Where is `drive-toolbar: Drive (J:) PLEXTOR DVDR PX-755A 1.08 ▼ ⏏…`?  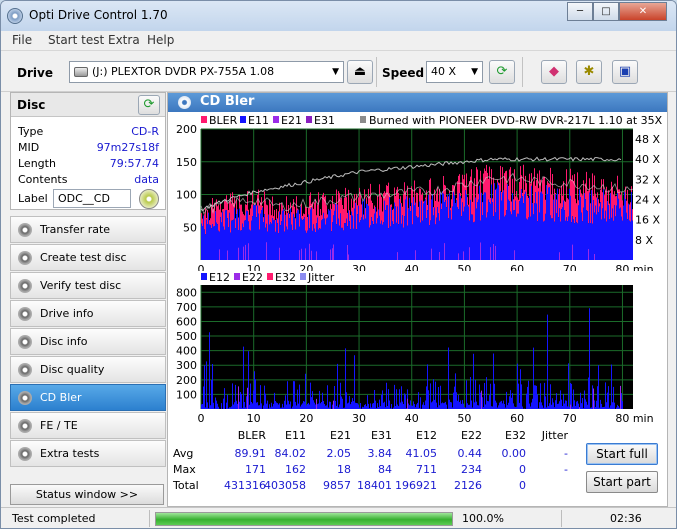
drive-toolbar: Drive (J:) PLEXTOR DVDR PX-755A 1.08 ▼ ⏏… is located at coordinates (338, 71).